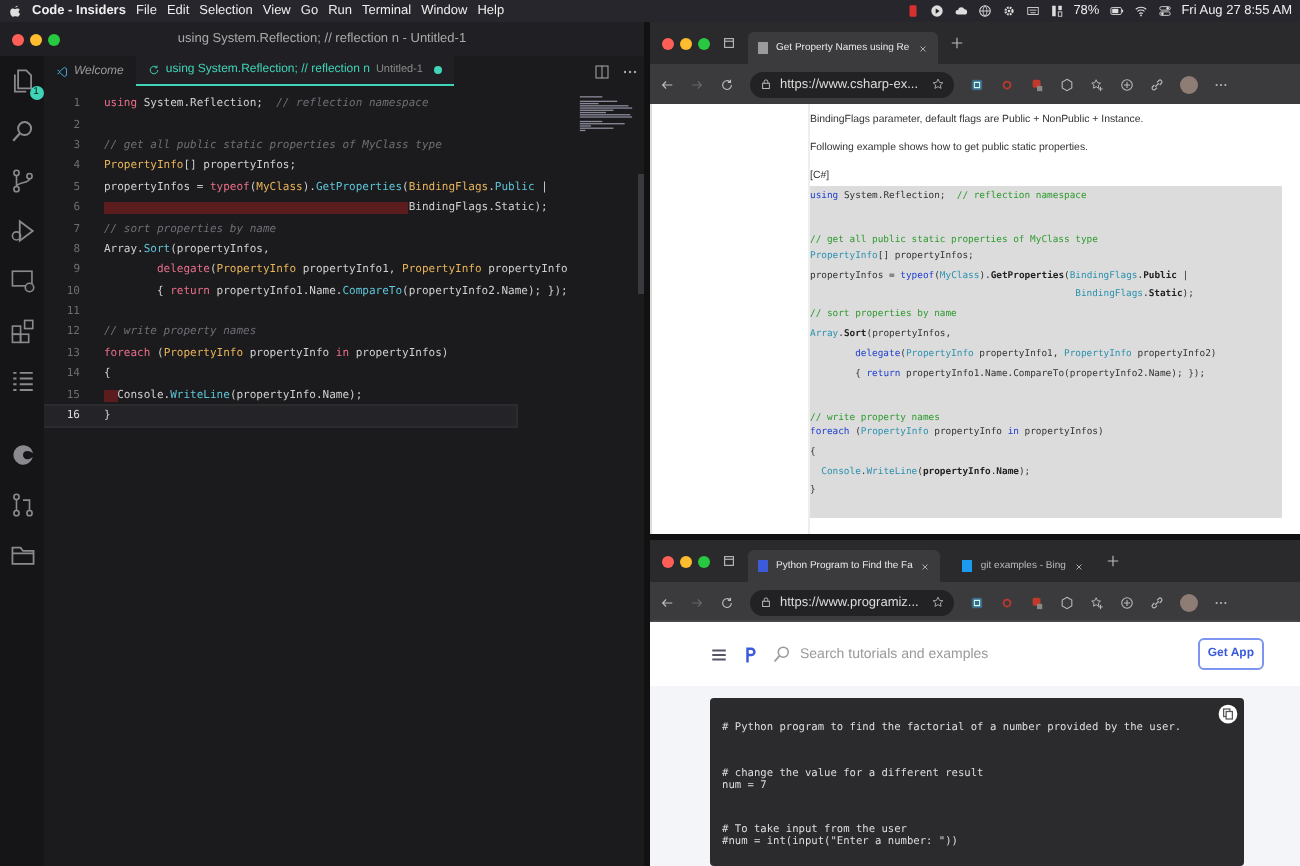  What do you see at coordinates (984, 11) in the screenshot?
I see `globe-icon` at bounding box center [984, 11].